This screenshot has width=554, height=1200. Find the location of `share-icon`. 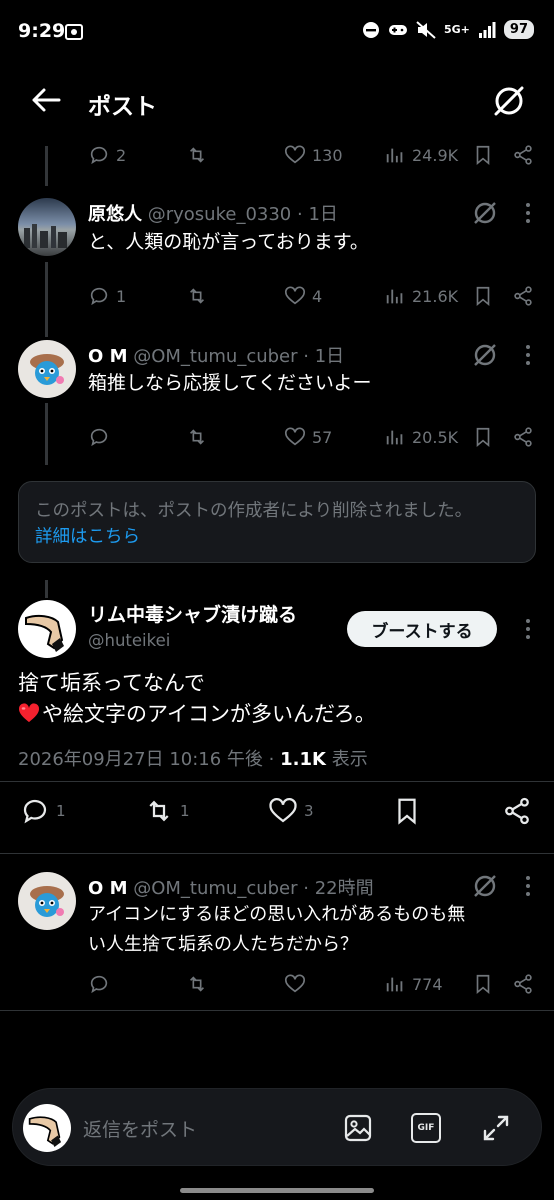

share-icon is located at coordinates (523, 155).